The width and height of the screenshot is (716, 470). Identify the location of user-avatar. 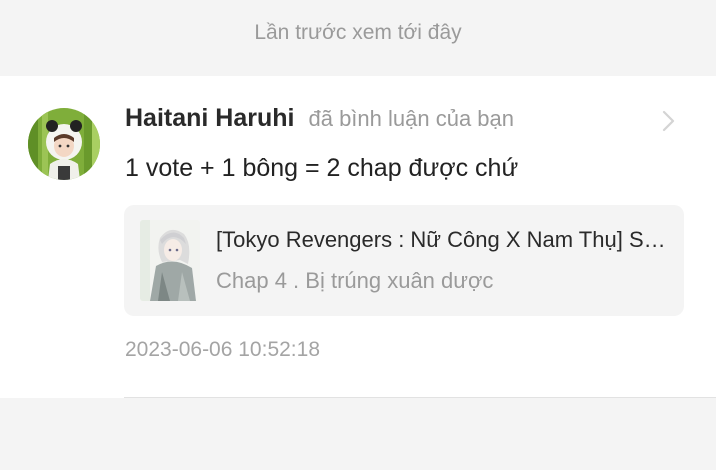
(64, 144).